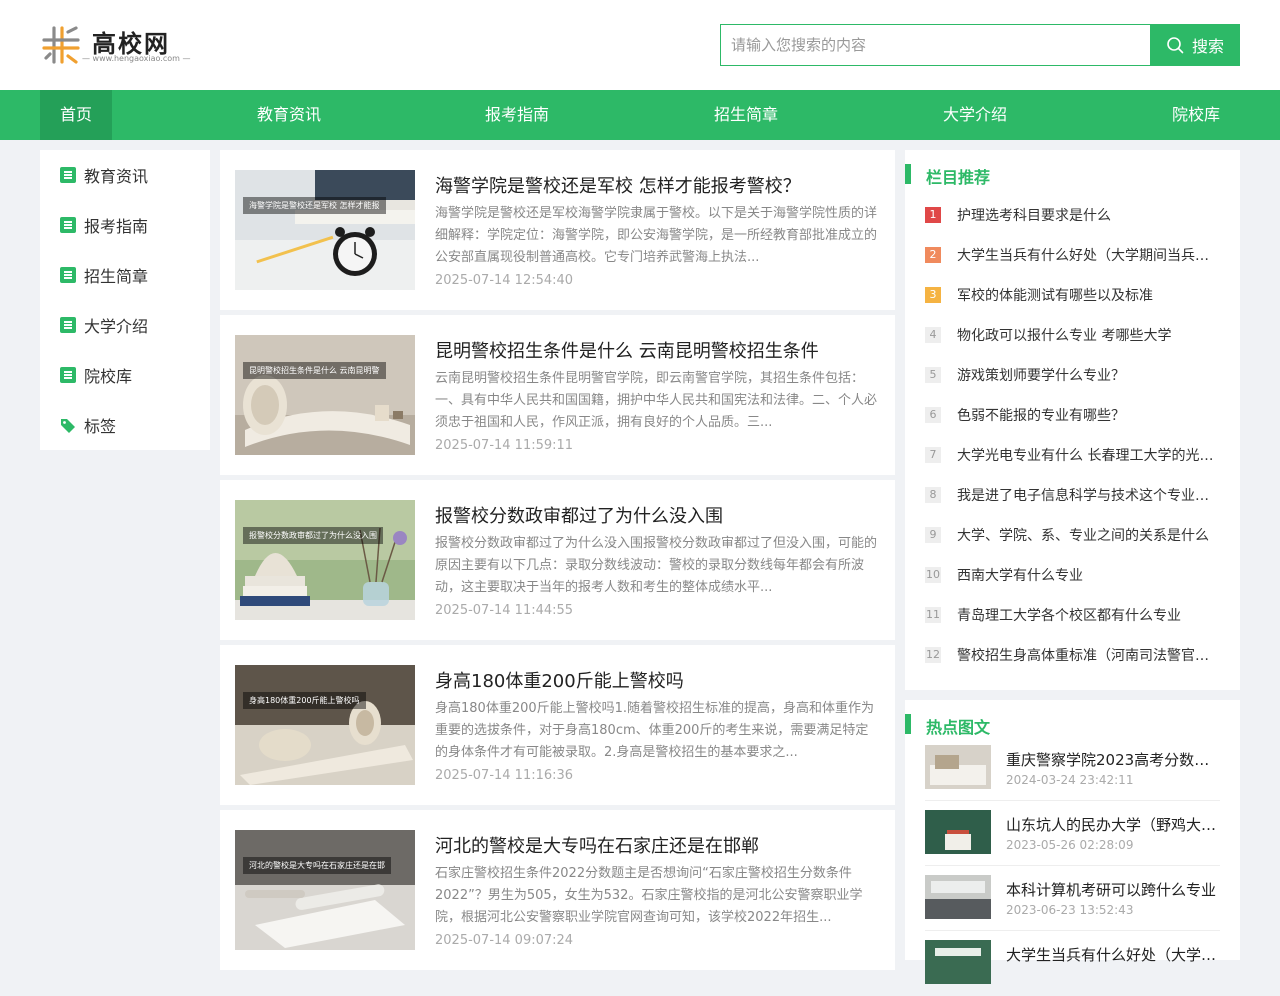 This screenshot has height=996, width=1280. What do you see at coordinates (76, 115) in the screenshot?
I see `nav-item-home: 首页` at bounding box center [76, 115].